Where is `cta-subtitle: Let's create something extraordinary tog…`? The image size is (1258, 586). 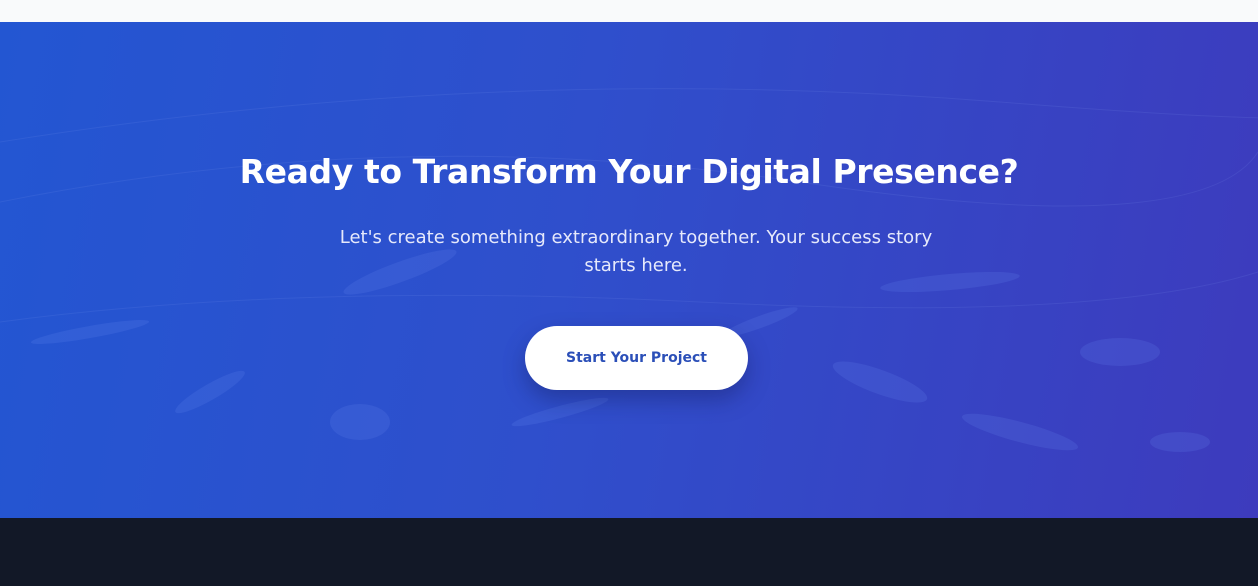 cta-subtitle: Let's create something extraordinary tog… is located at coordinates (636, 251).